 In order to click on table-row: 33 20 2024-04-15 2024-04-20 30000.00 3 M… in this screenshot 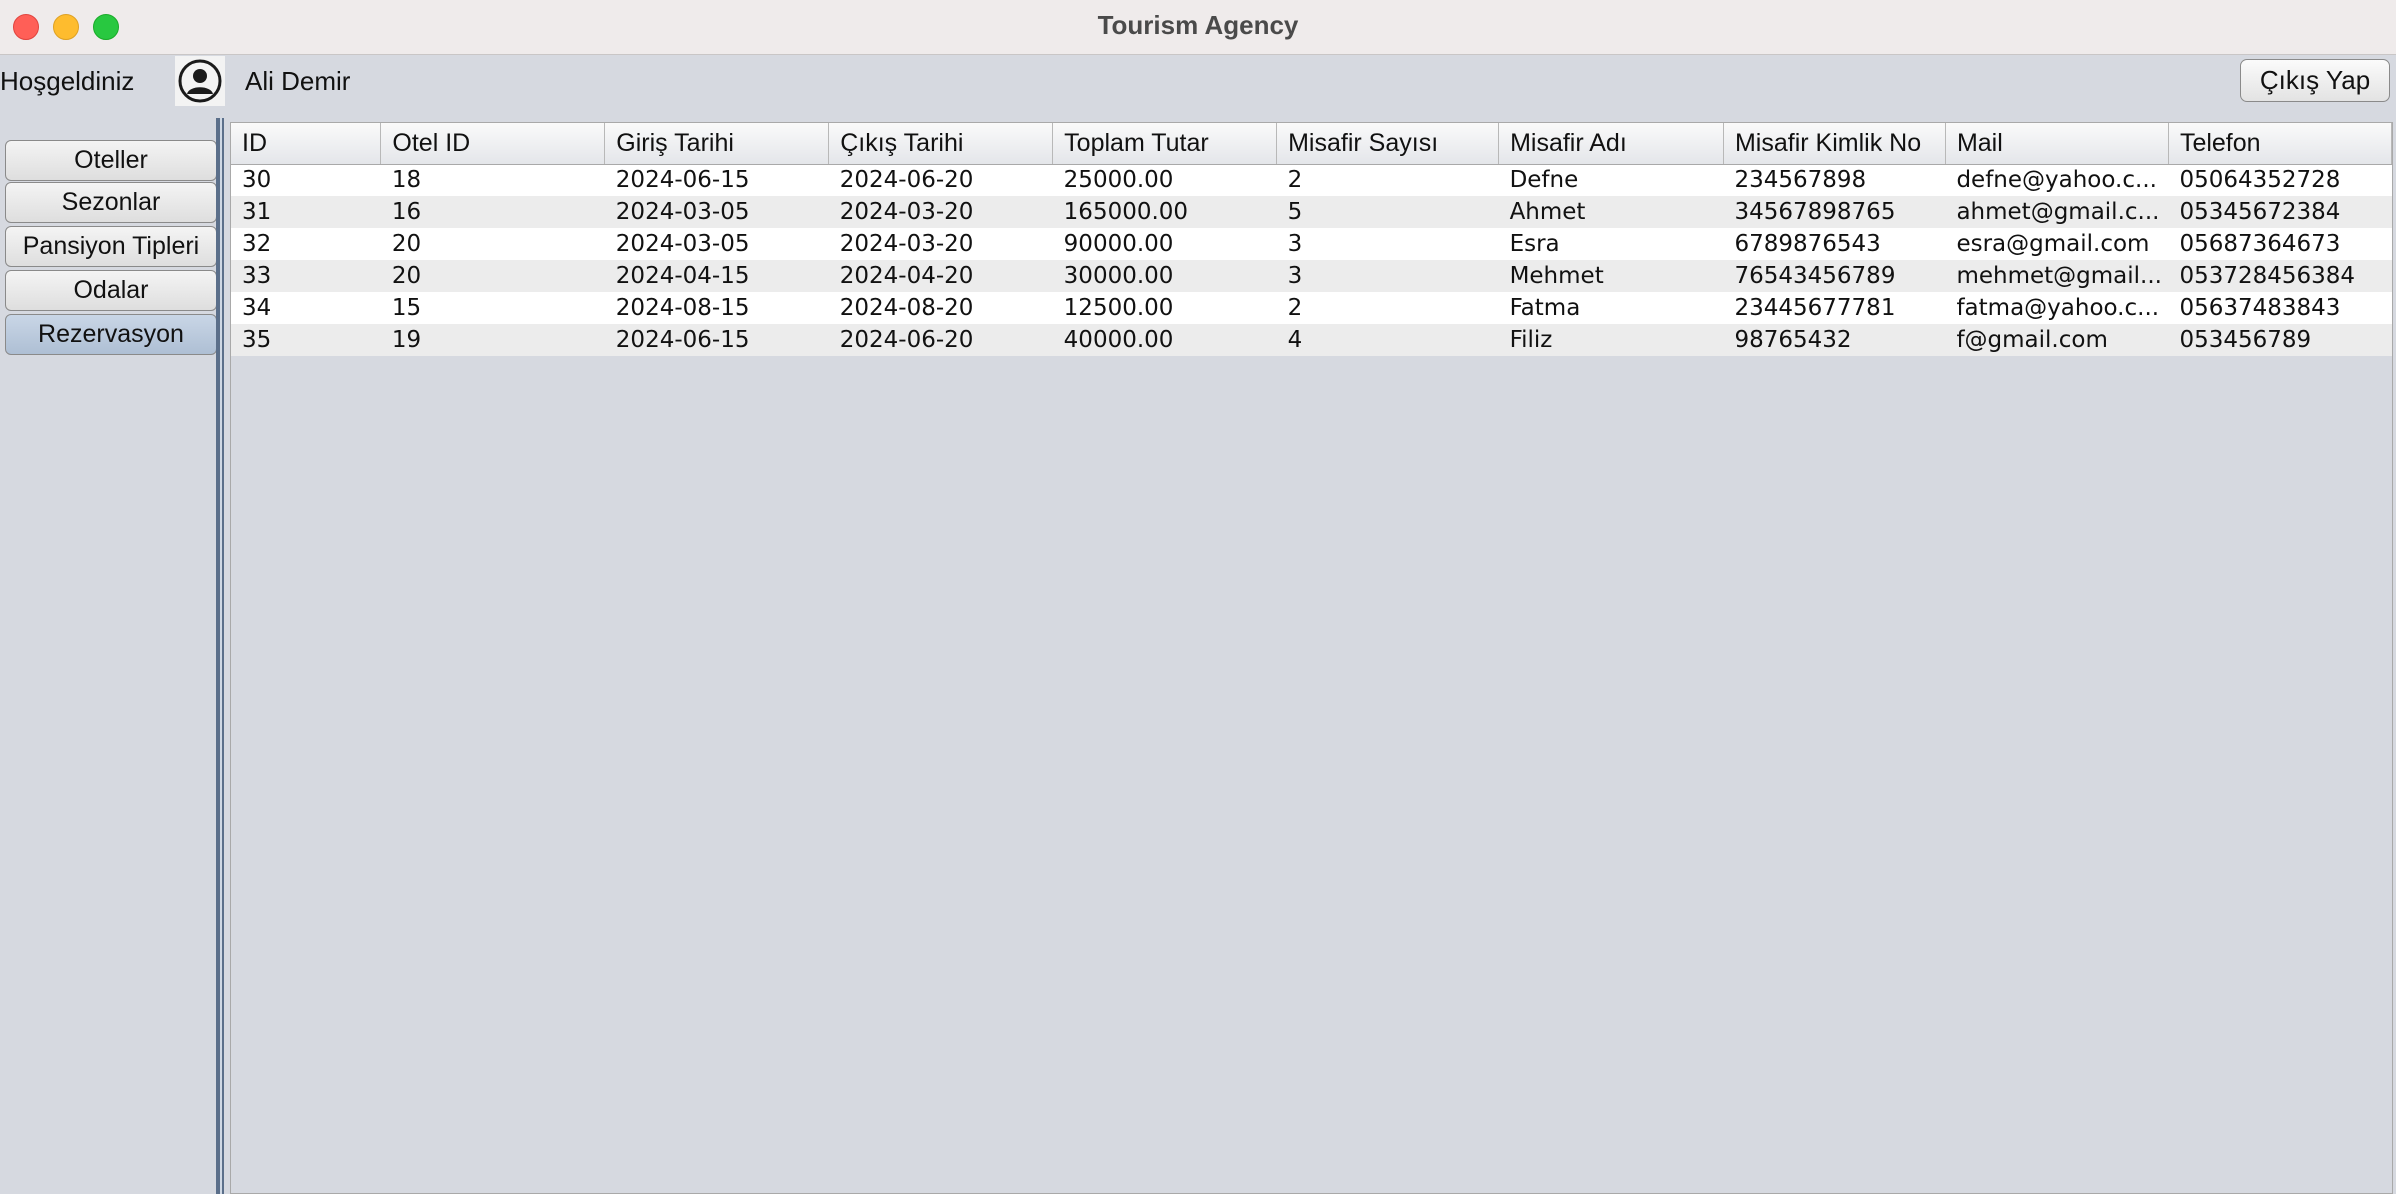, I will do `click(1311, 276)`.